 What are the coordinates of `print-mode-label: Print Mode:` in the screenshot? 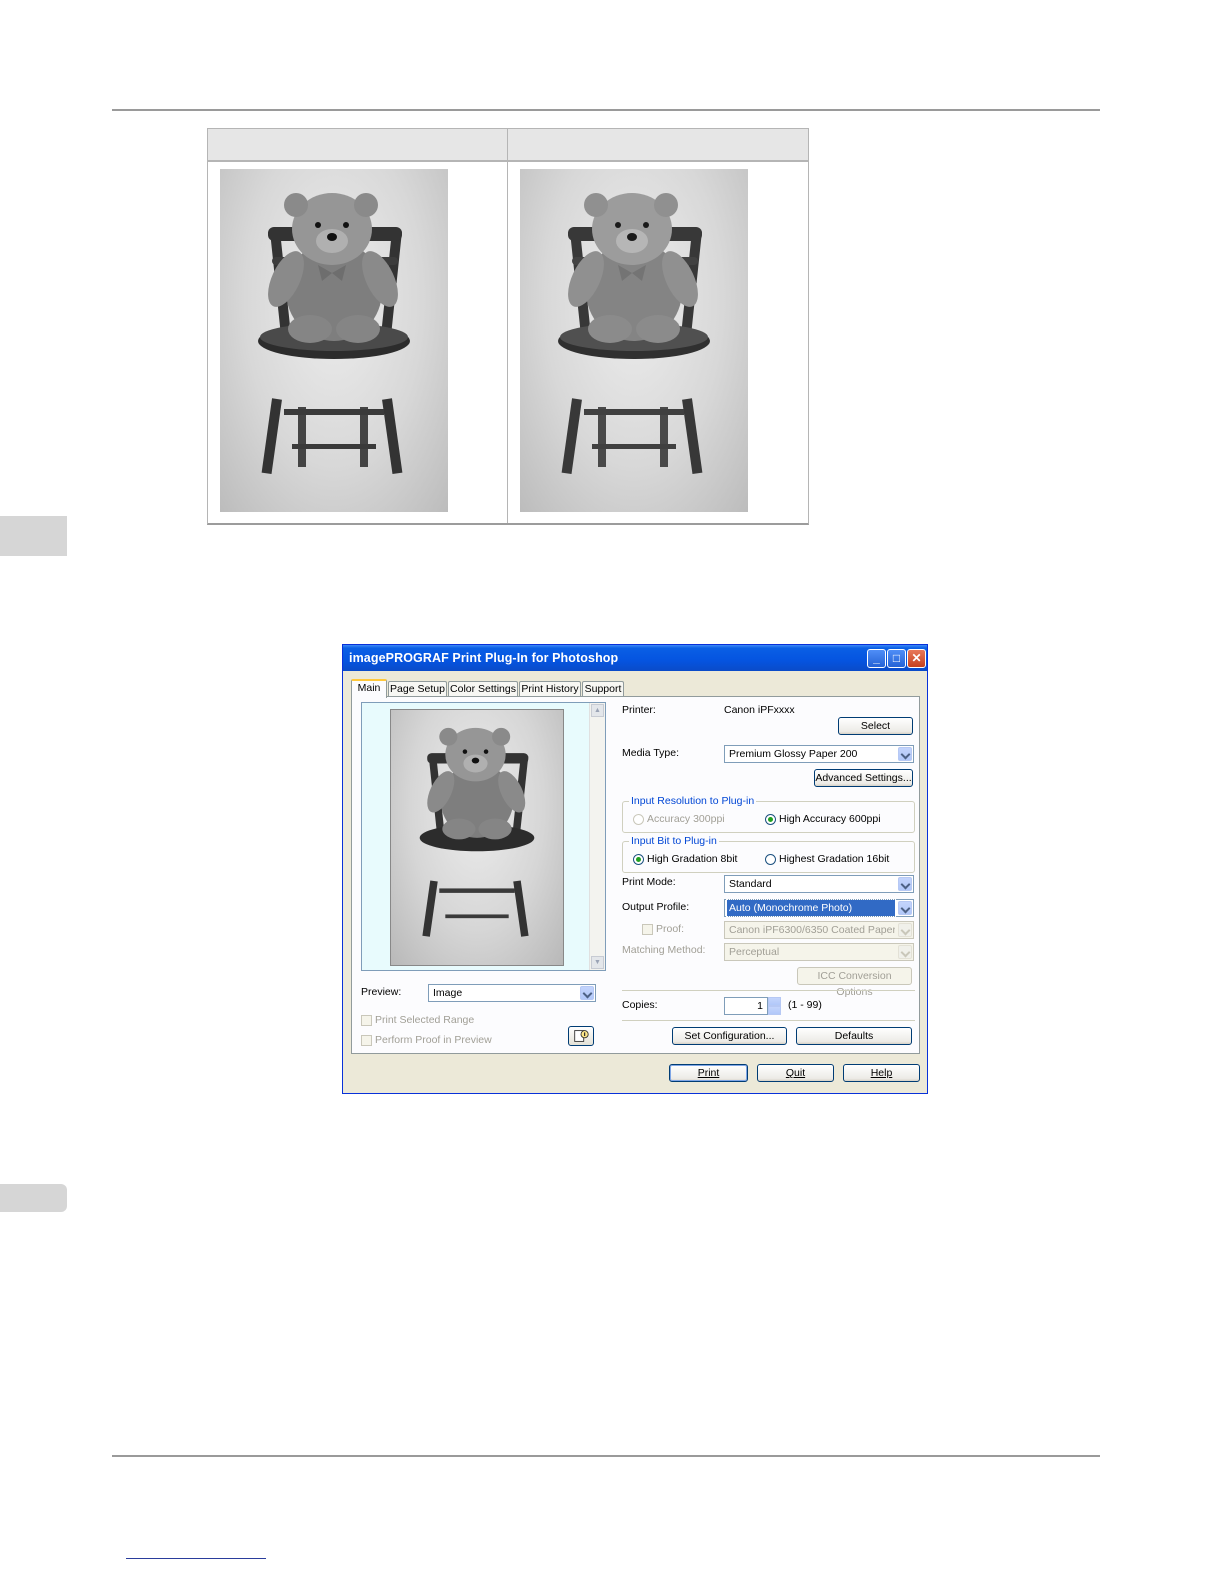 It's located at (649, 882).